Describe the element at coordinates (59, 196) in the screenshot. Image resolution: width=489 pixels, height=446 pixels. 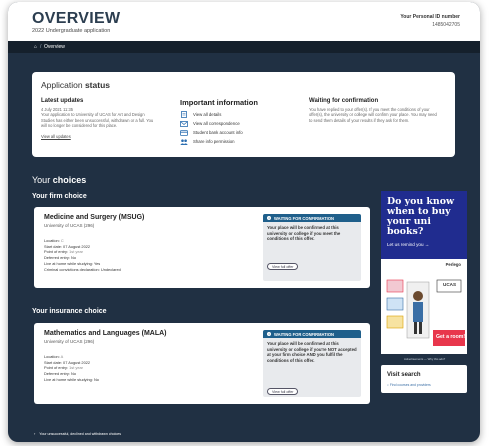
I see `firm-choice-heading: Your firm choice` at that location.